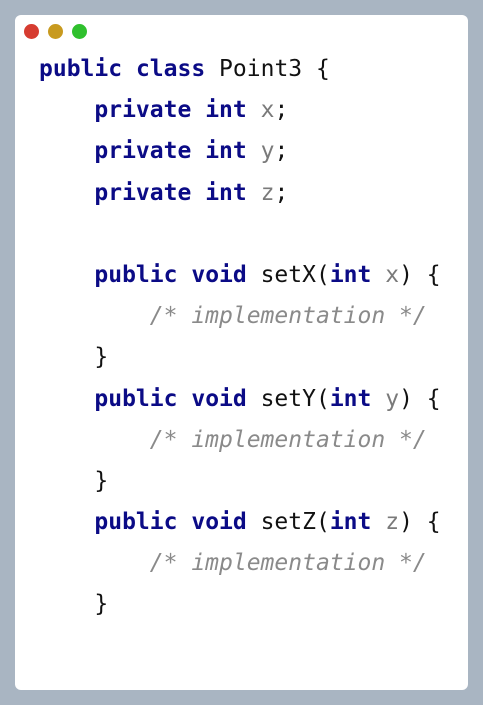 The image size is (483, 705). What do you see at coordinates (253, 110) in the screenshot?
I see `code-line: private int x;` at bounding box center [253, 110].